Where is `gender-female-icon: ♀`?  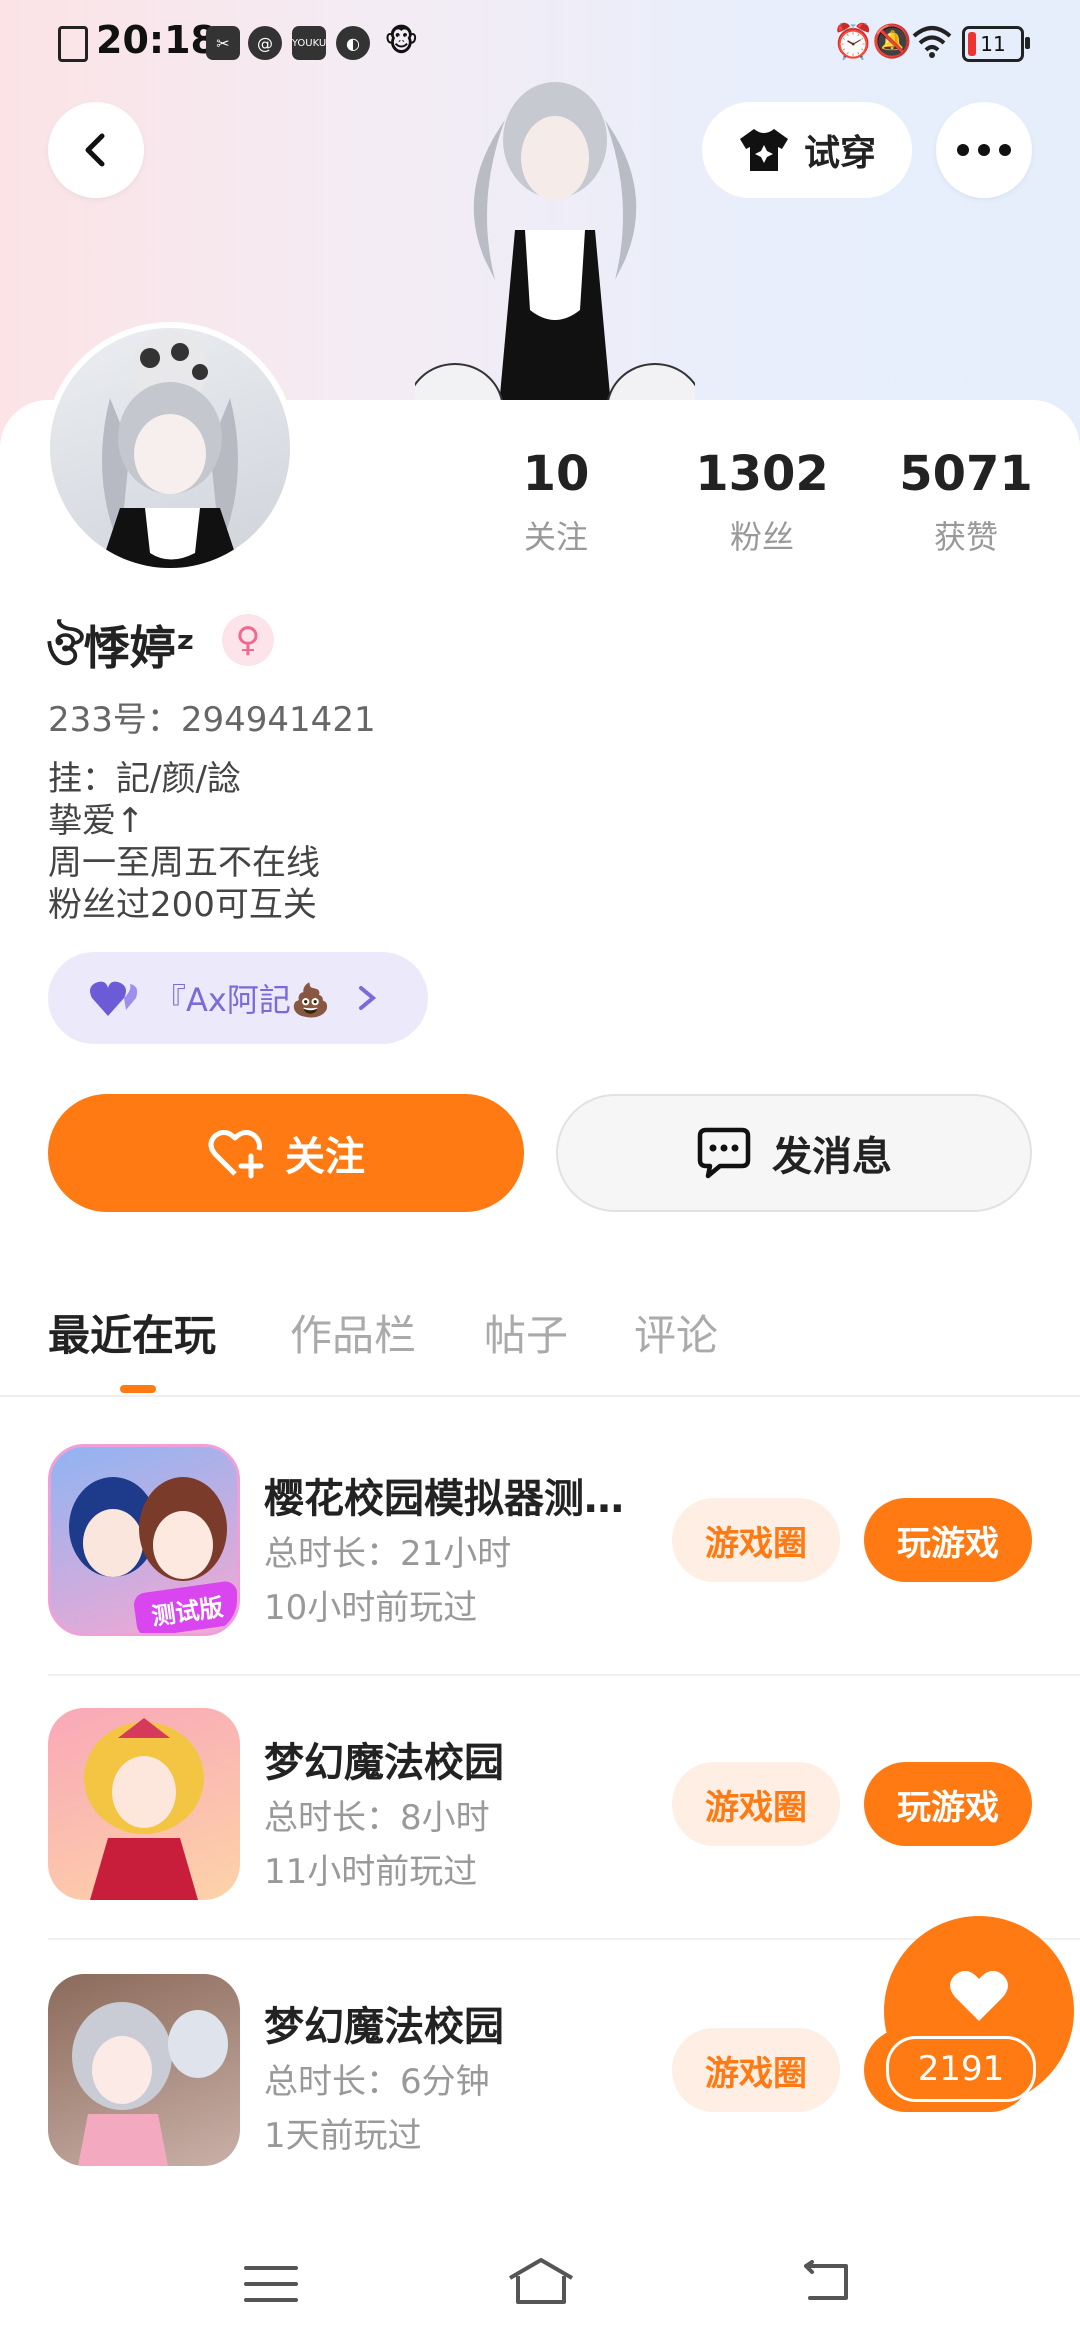
gender-female-icon: ♀ is located at coordinates (248, 640).